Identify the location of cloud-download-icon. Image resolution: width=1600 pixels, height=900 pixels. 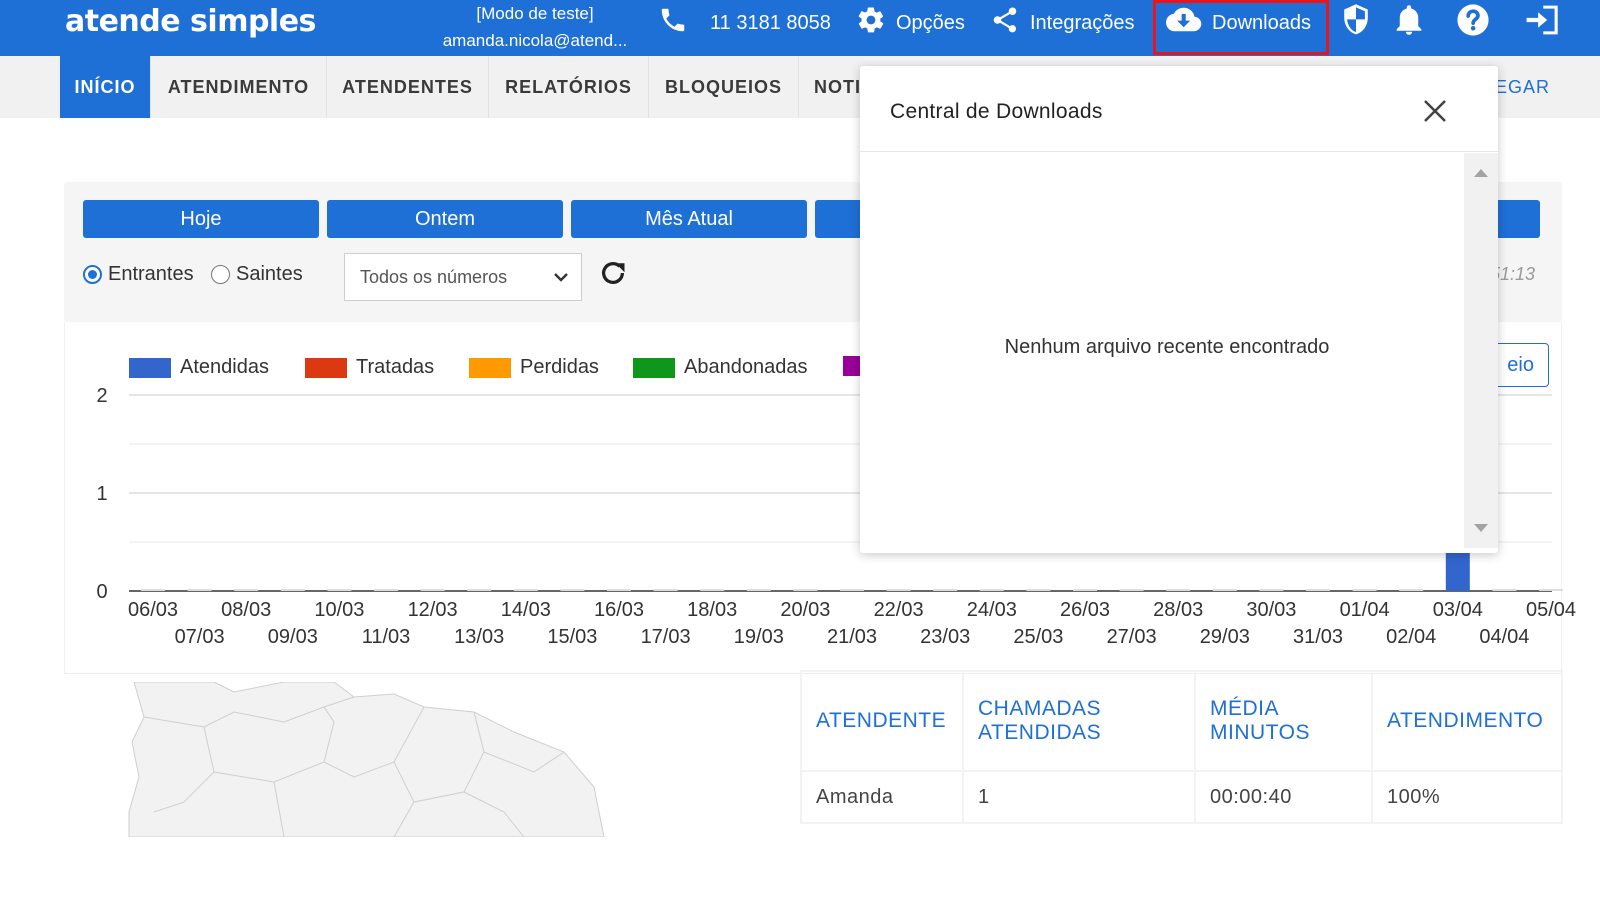
(1183, 23).